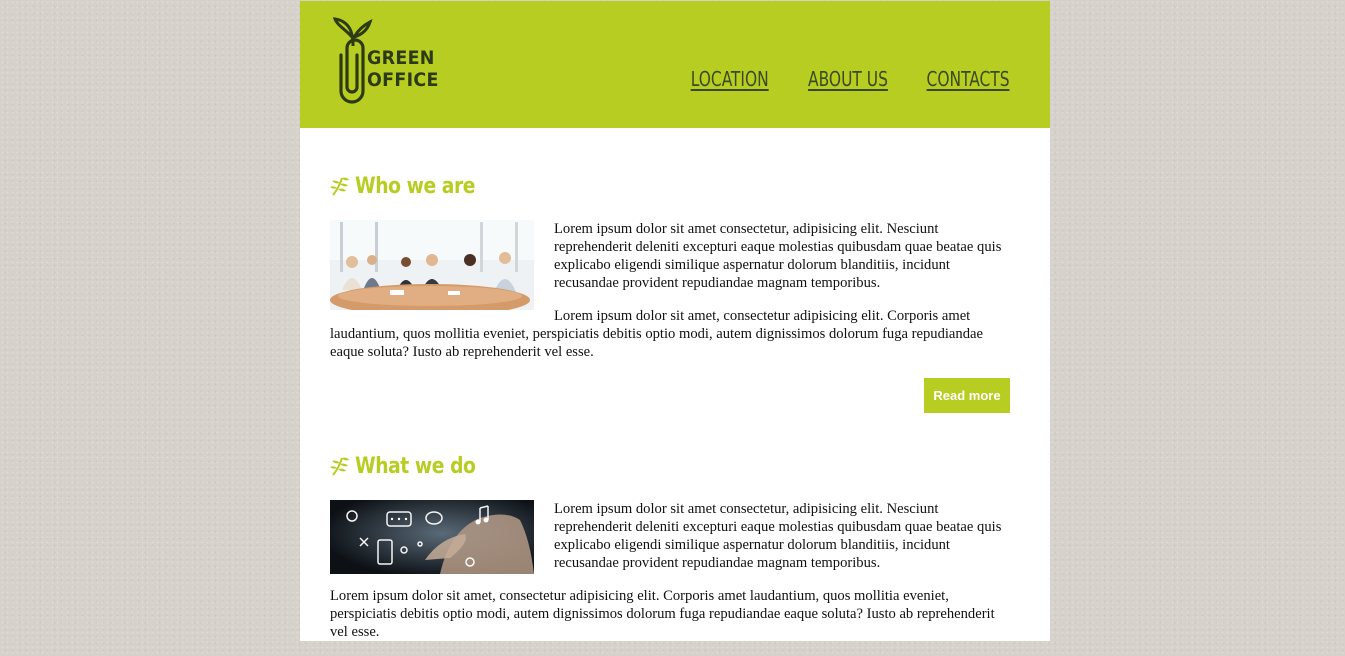  What do you see at coordinates (403, 80) in the screenshot?
I see `logo-line-2: OFFICE` at bounding box center [403, 80].